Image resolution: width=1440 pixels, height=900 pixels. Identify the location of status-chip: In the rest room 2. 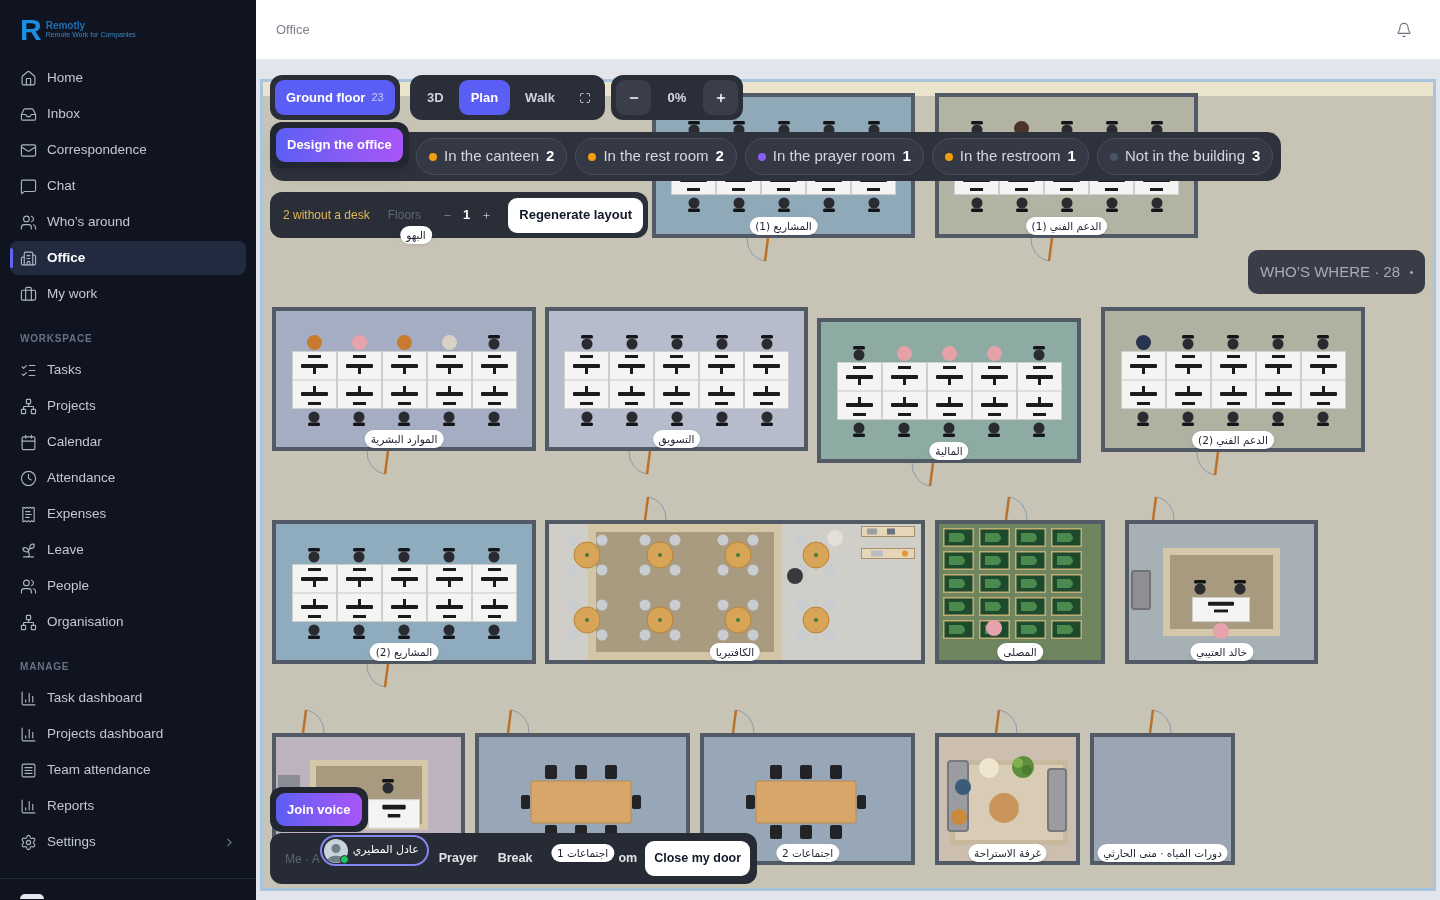
(656, 156).